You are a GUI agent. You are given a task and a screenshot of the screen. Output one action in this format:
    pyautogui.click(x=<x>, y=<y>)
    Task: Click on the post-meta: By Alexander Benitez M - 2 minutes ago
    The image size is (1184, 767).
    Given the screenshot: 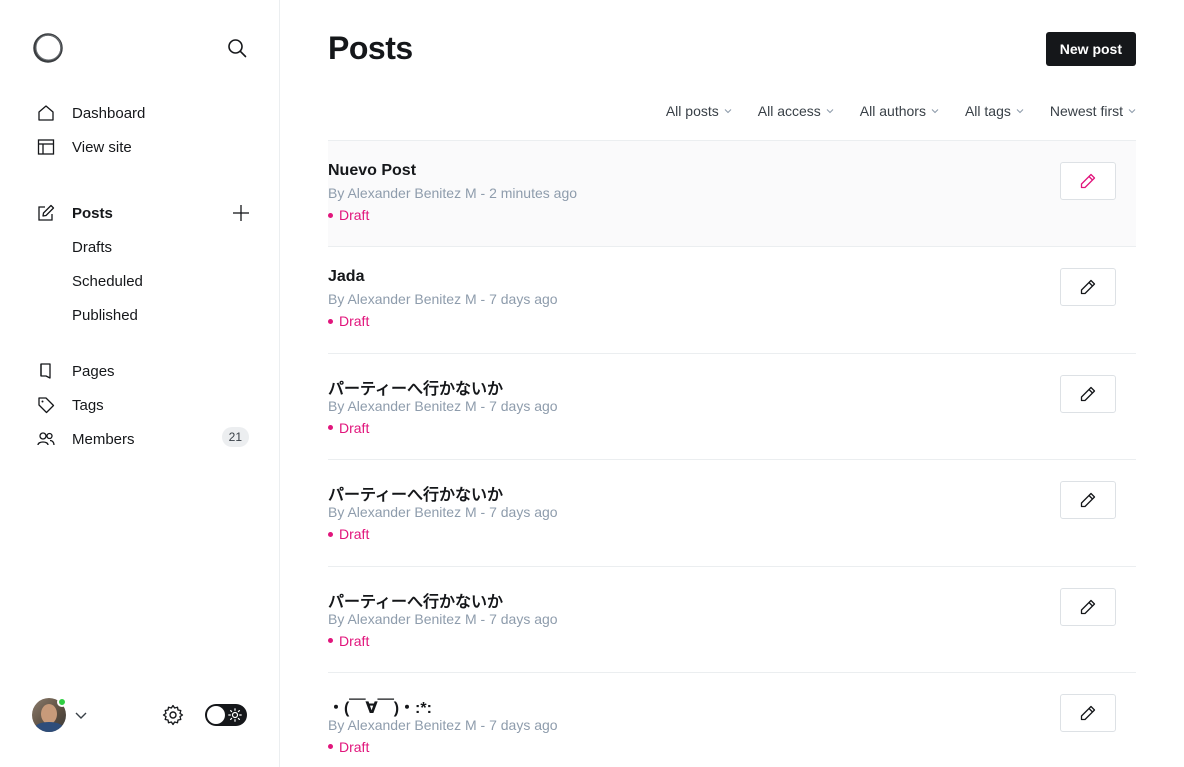 What is the action you would take?
    pyautogui.click(x=453, y=193)
    